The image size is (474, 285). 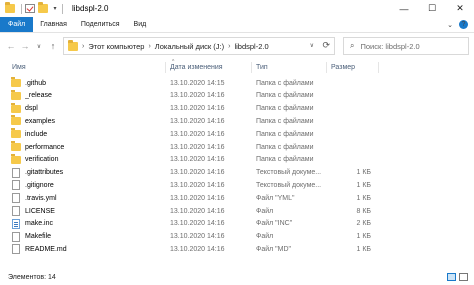 What do you see at coordinates (196, 67) in the screenshot?
I see `column-date: Дата изменения` at bounding box center [196, 67].